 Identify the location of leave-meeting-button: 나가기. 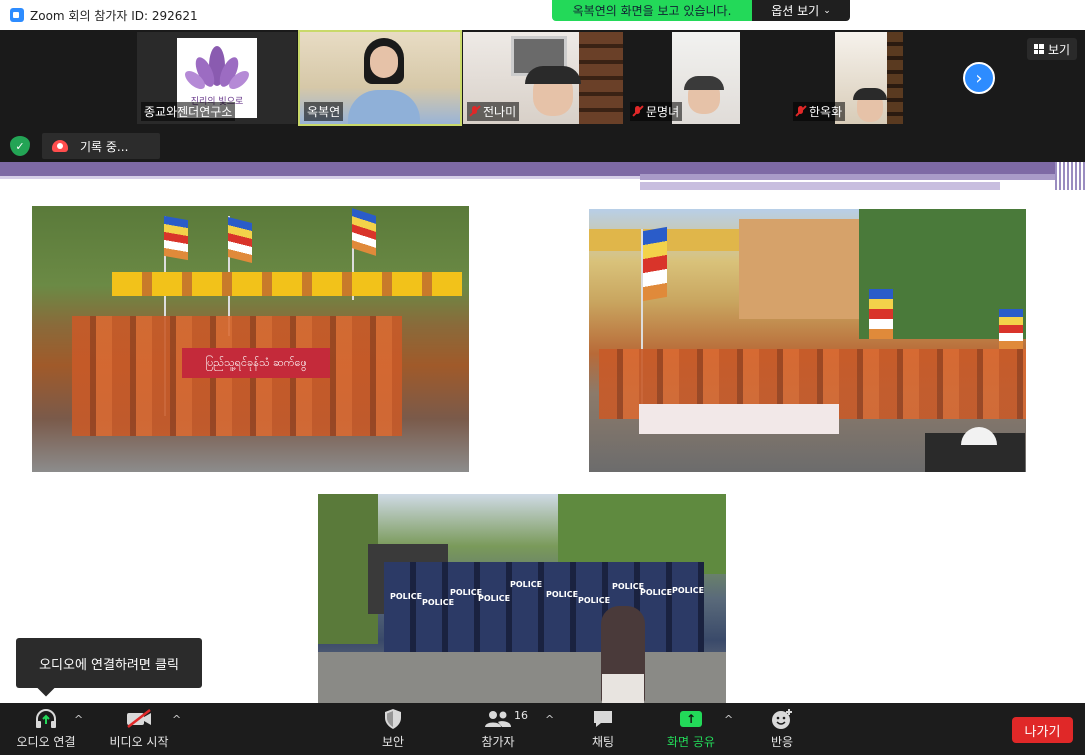
(1042, 730).